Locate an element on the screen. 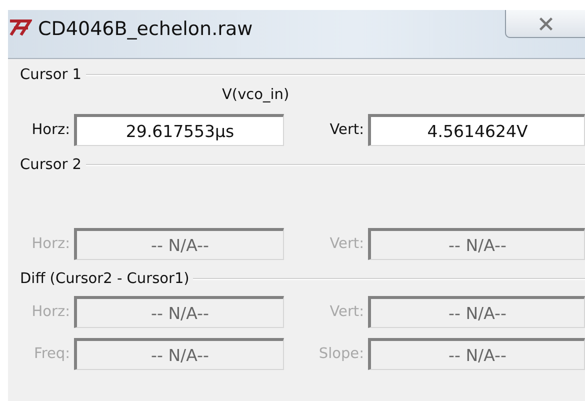 The image size is (585, 401). field-label: Slope: is located at coordinates (341, 354).